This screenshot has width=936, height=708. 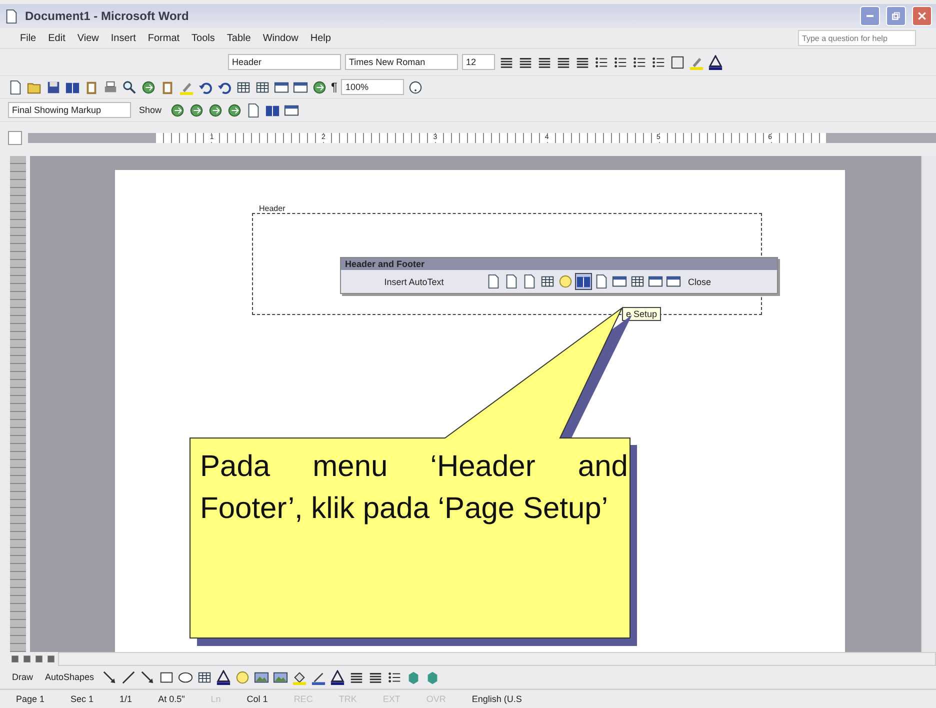 What do you see at coordinates (642, 314) in the screenshot?
I see `tooltip: e Setup` at bounding box center [642, 314].